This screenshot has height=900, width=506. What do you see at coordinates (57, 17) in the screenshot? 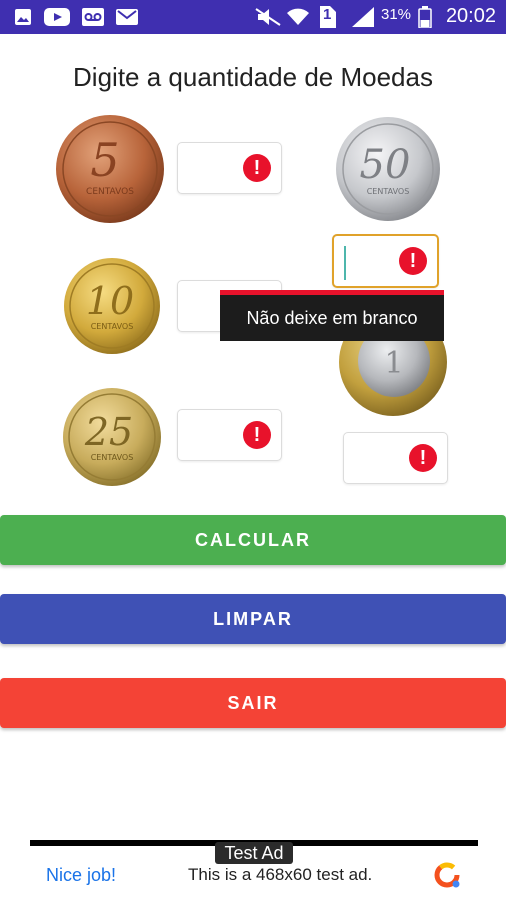
I see `youtube-icon` at bounding box center [57, 17].